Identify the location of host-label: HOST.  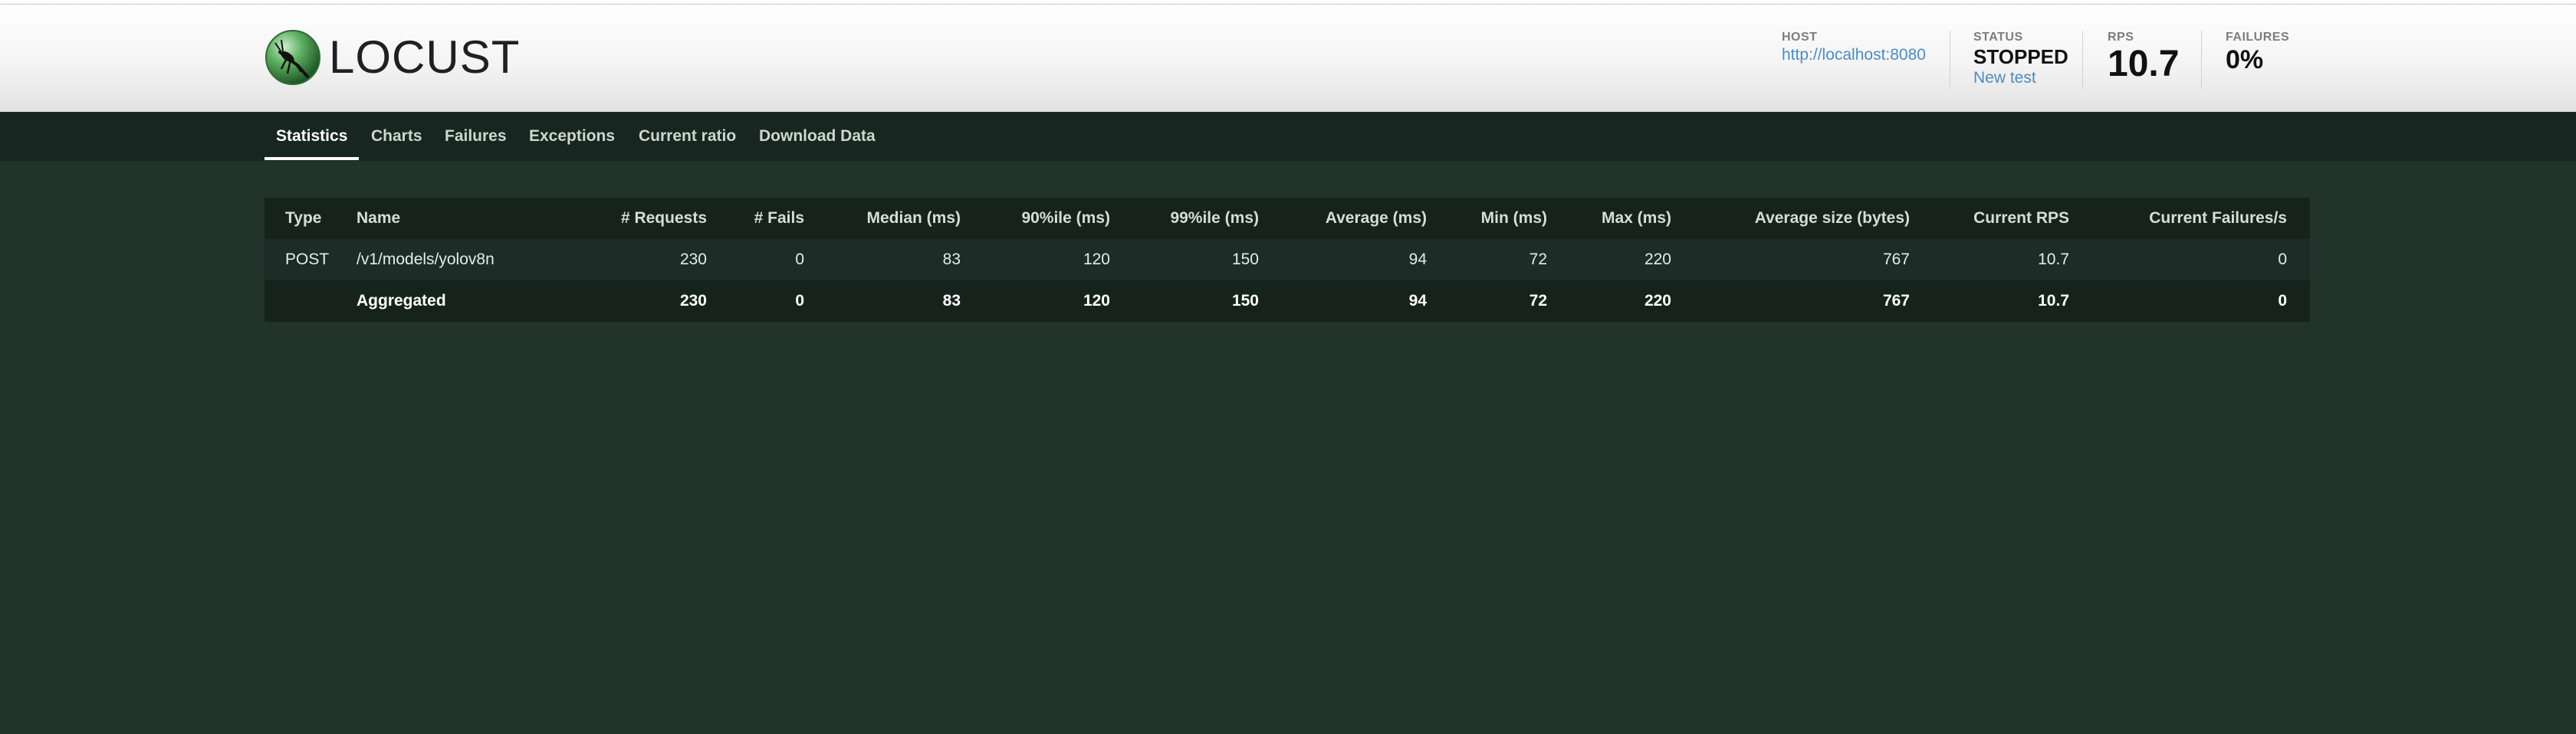
(1800, 37).